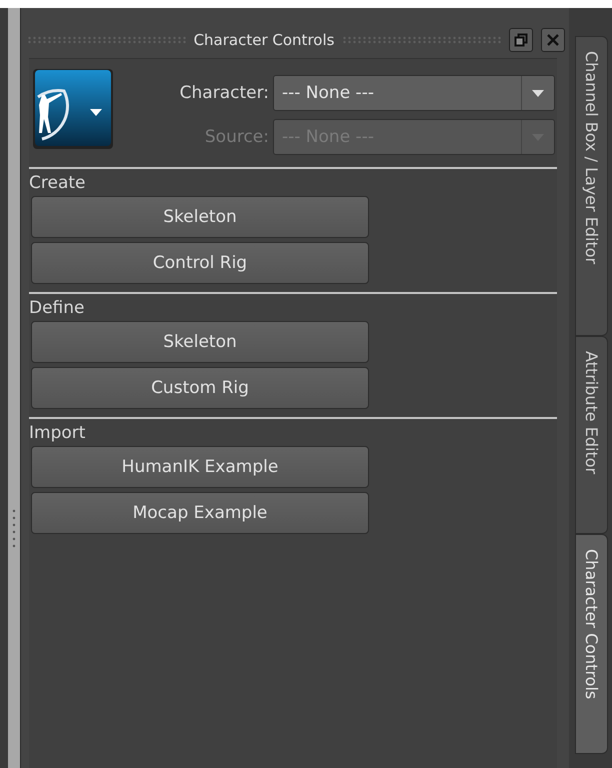 This screenshot has height=768, width=612. I want to click on side-tab: Channel Box / Layer Editor, so click(591, 186).